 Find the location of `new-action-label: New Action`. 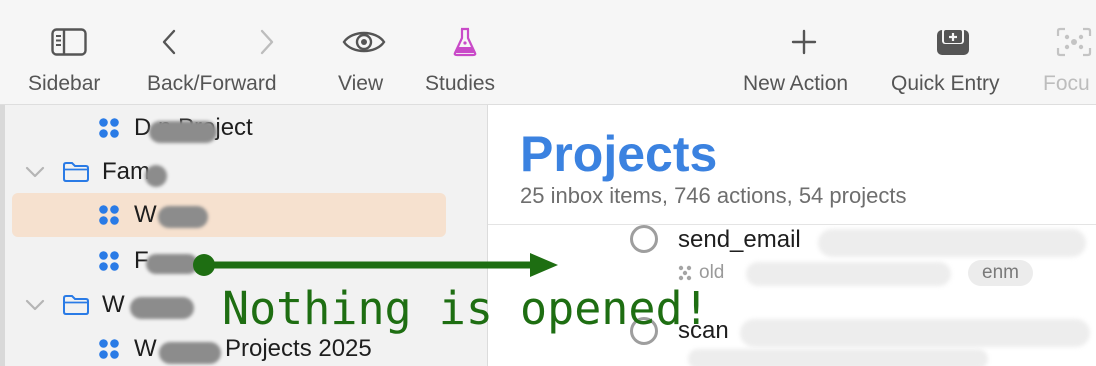

new-action-label: New Action is located at coordinates (796, 83).